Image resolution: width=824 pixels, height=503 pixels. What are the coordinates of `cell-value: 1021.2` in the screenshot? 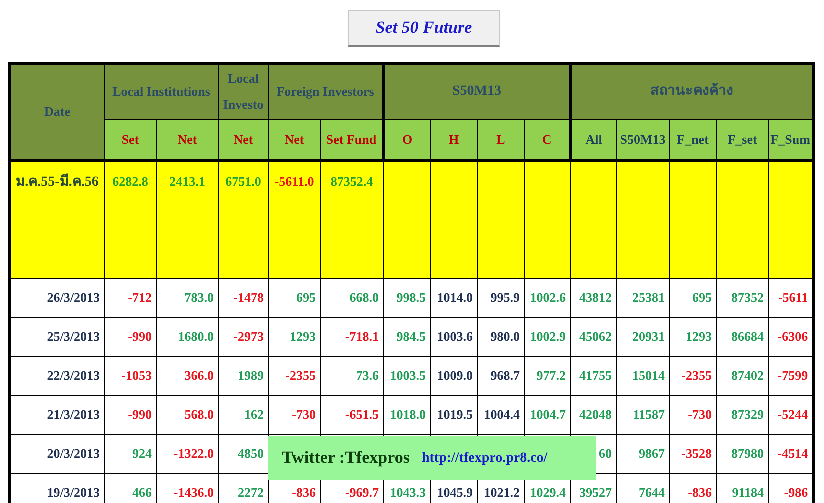 It's located at (502, 492).